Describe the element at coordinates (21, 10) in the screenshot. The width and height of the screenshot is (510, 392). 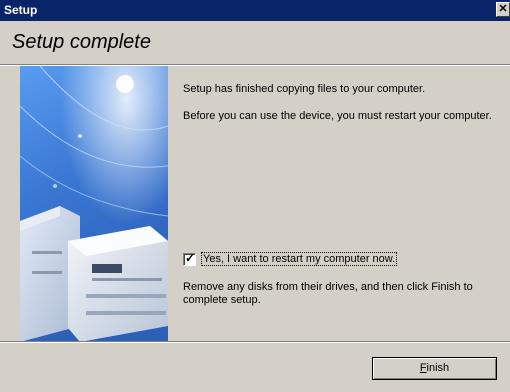
I see `window-title: Setup` at that location.